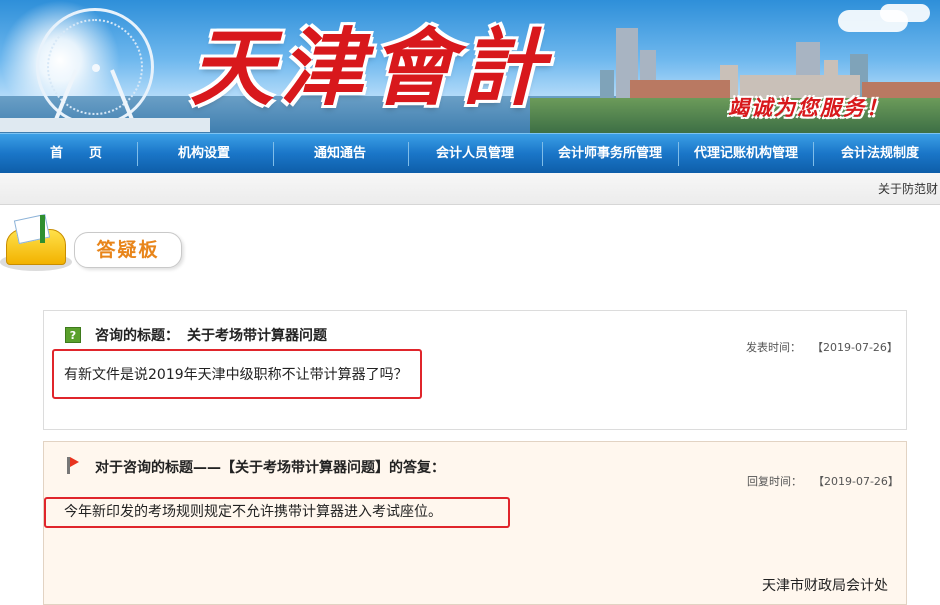 This screenshot has height=605, width=940. Describe the element at coordinates (137, 336) in the screenshot. I see `question-title-prefix: 咨询的标题：` at that location.